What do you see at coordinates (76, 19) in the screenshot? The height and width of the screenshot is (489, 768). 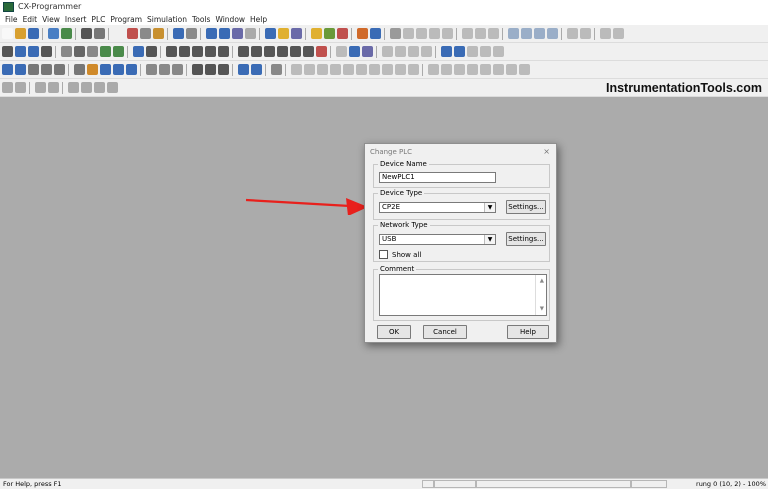 I see `menu-insert: Insert` at bounding box center [76, 19].